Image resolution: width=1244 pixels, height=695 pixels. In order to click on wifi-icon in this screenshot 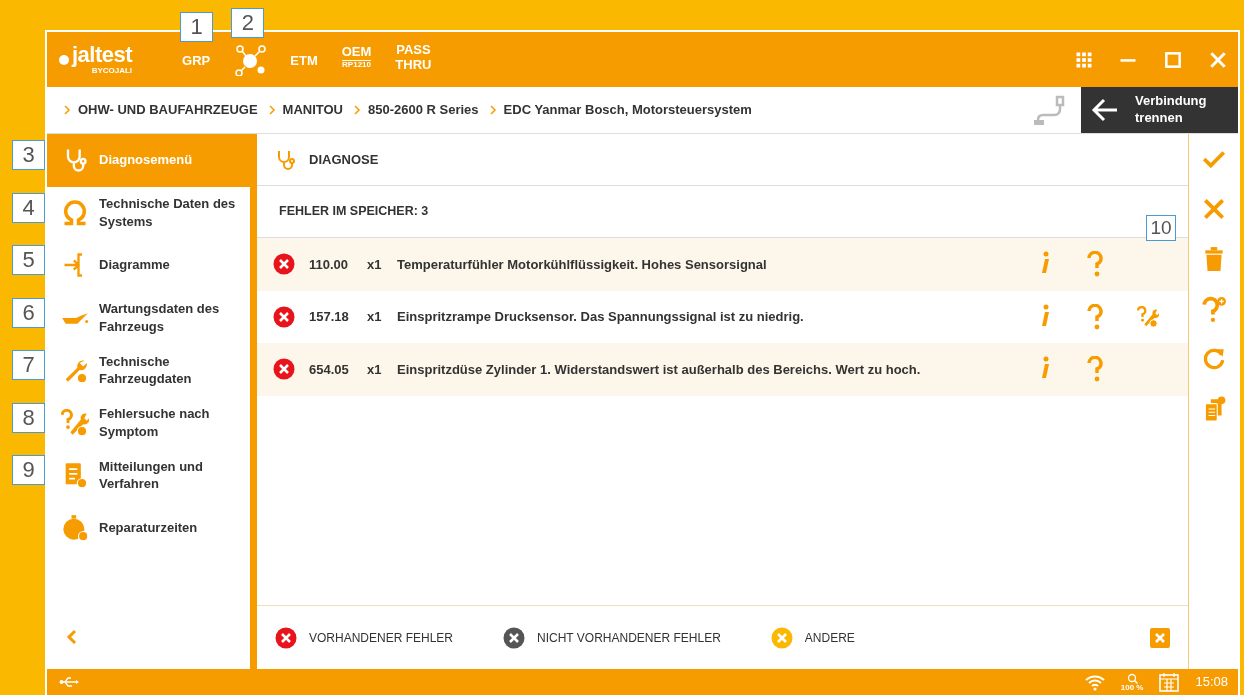, I will do `click(1094, 682)`.